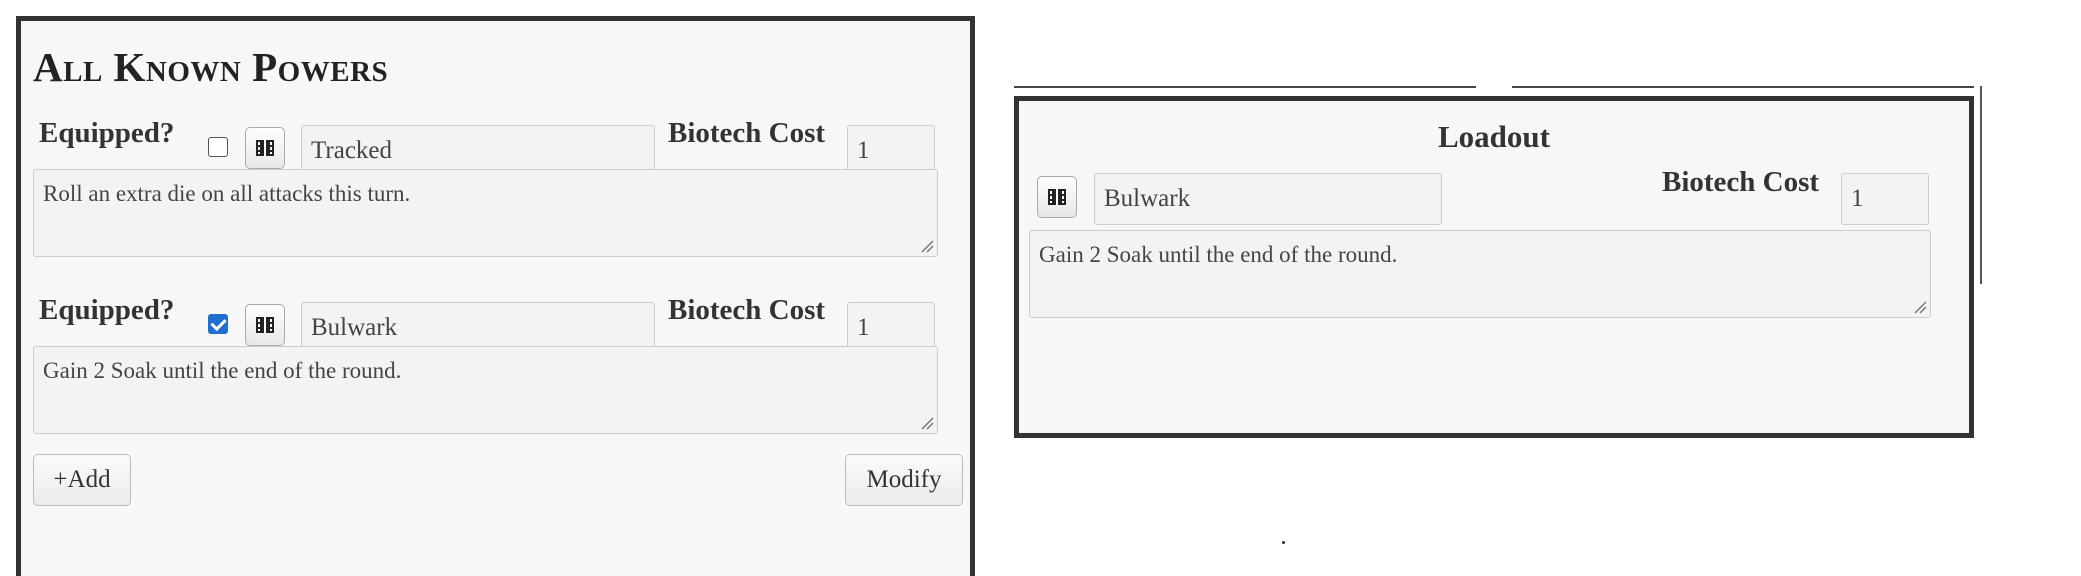  I want to click on loadout-biotech-cost-input: 1, so click(1885, 199).